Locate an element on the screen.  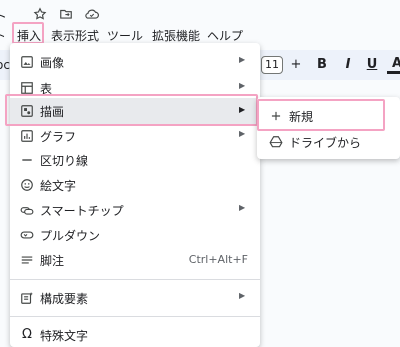
menu-item-label: 区切り線 is located at coordinates (64, 161).